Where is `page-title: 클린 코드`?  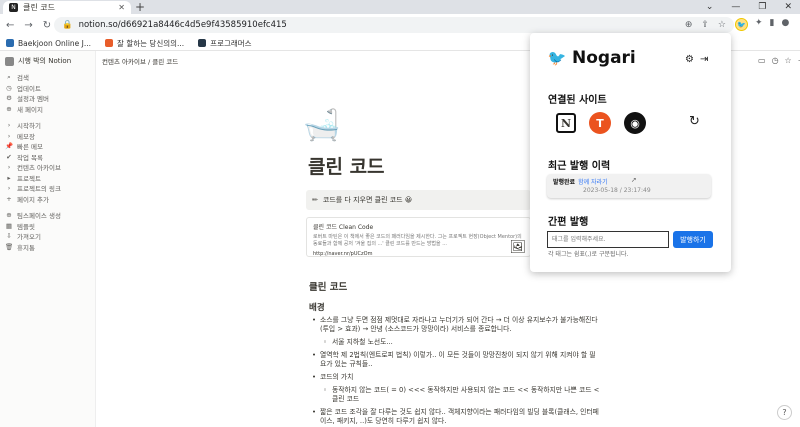
page-title: 클린 코드 is located at coordinates (346, 165).